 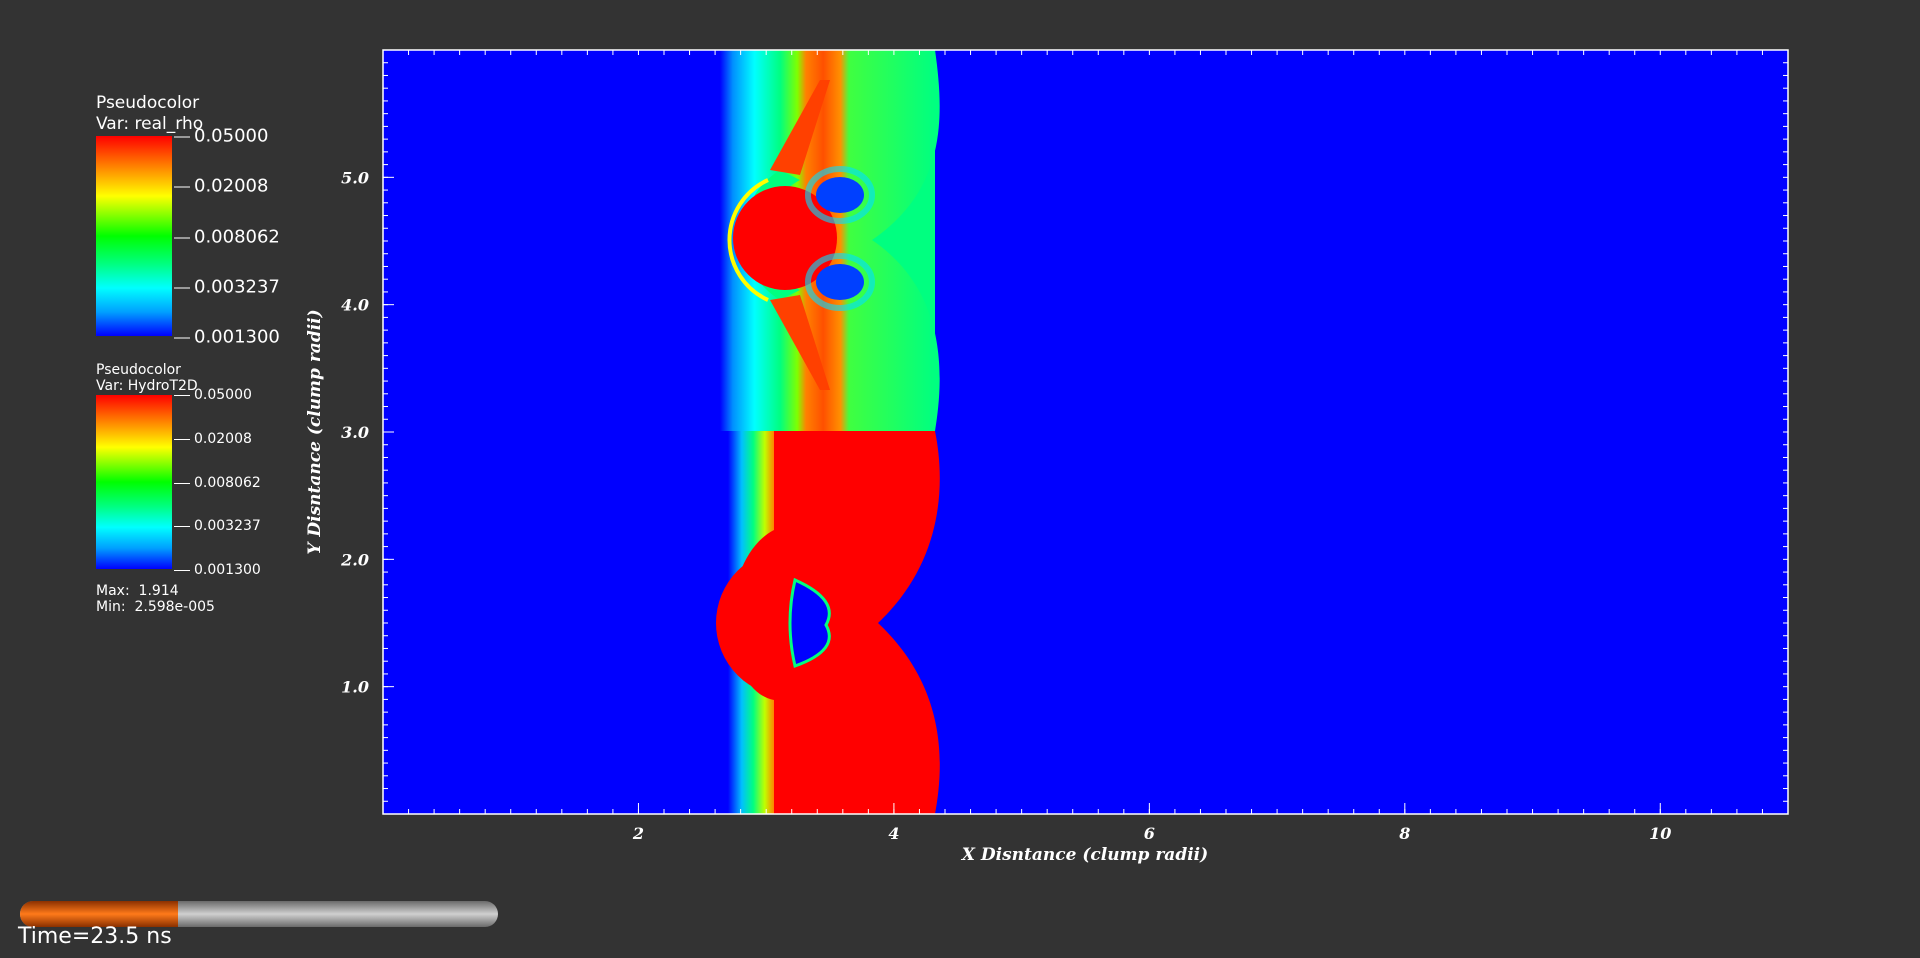 I want to click on y-tick-label: 5.0, so click(x=355, y=177).